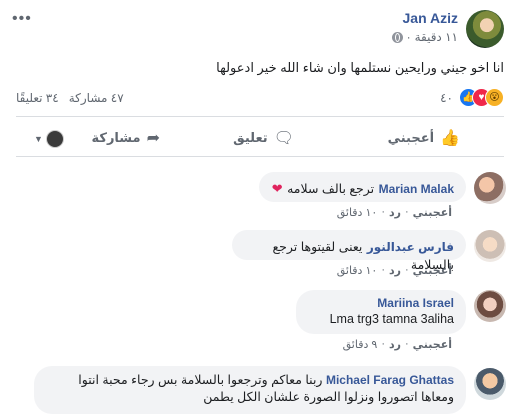  Describe the element at coordinates (391, 319) in the screenshot. I see `comment-text: Lma trg3 tamna 3aliha` at that location.